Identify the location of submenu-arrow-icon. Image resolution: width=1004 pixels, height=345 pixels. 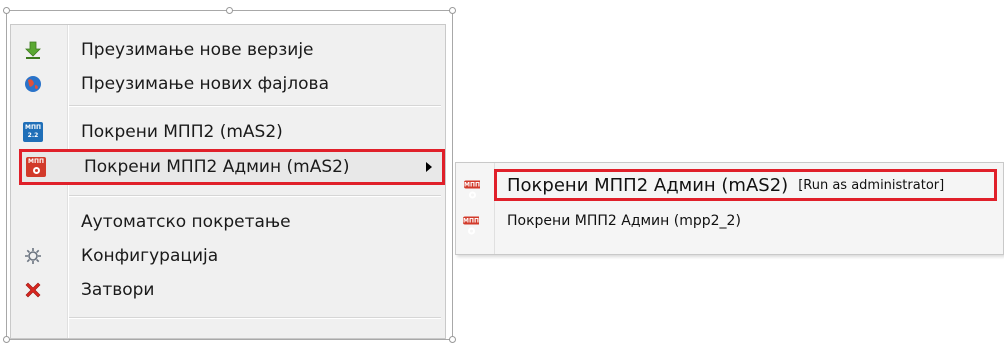
(429, 167).